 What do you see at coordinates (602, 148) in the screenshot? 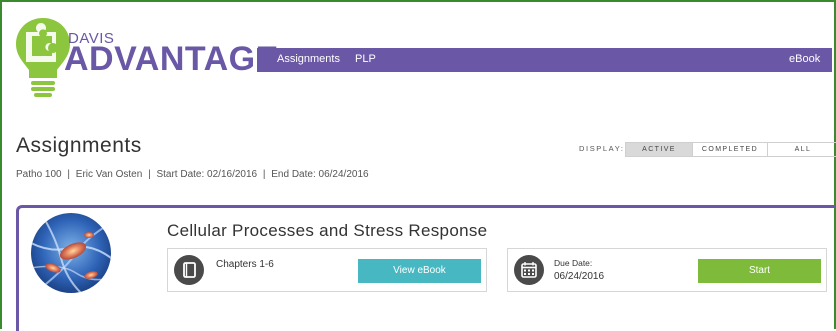
I see `display-label: DISPLAY:` at bounding box center [602, 148].